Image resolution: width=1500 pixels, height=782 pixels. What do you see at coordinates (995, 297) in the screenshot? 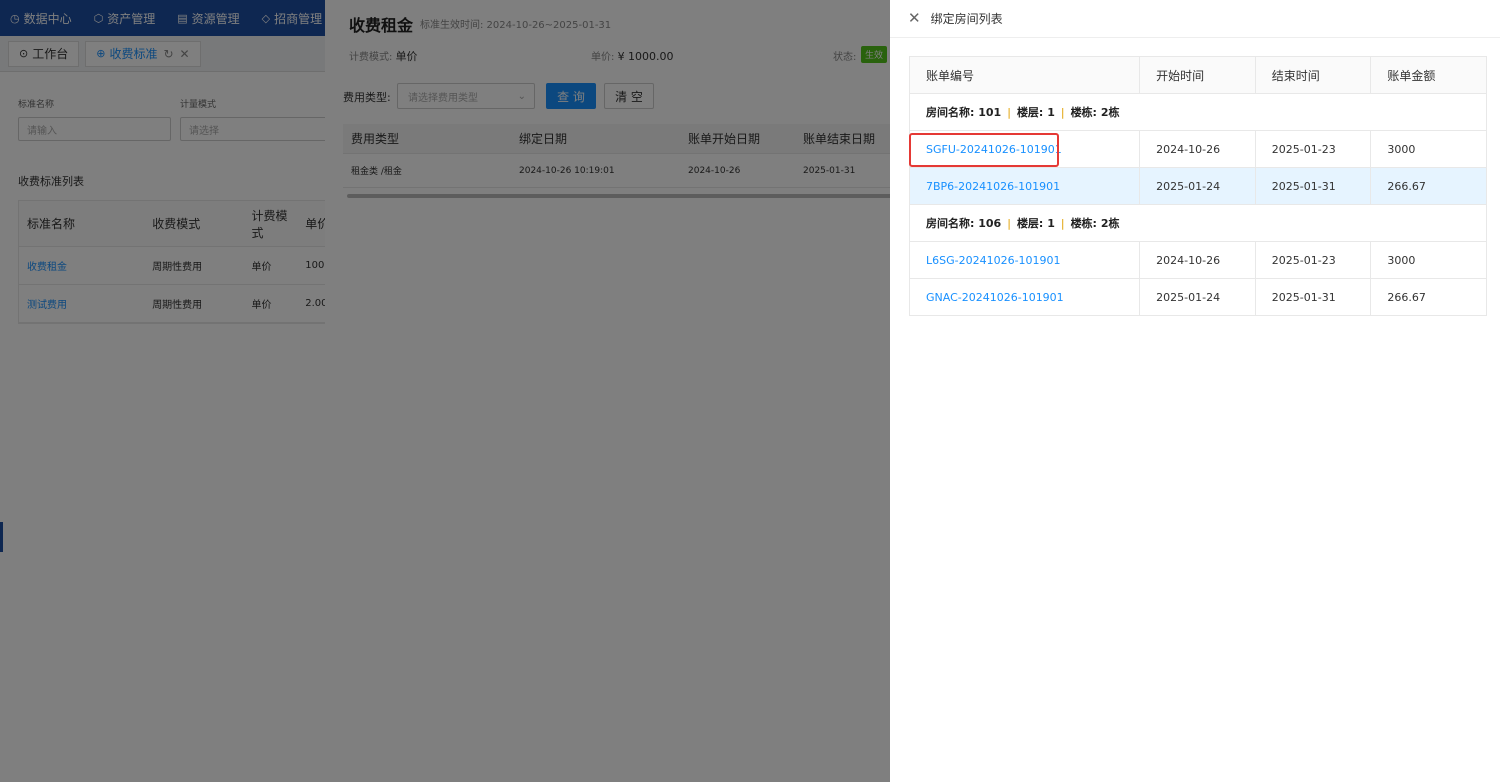
I see `bill-number-link: GNAC-20241026-101901` at bounding box center [995, 297].